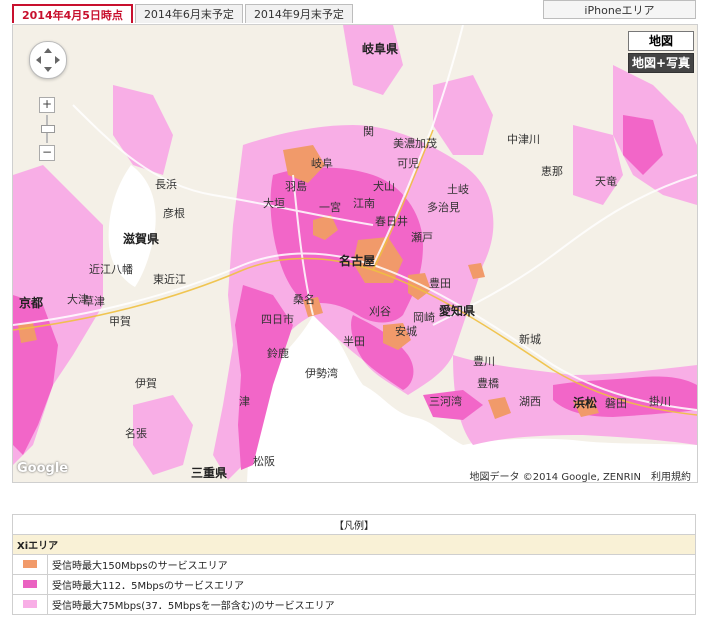 Image resolution: width=705 pixels, height=620 pixels. I want to click on label-toyohashi: 豊橋, so click(488, 383).